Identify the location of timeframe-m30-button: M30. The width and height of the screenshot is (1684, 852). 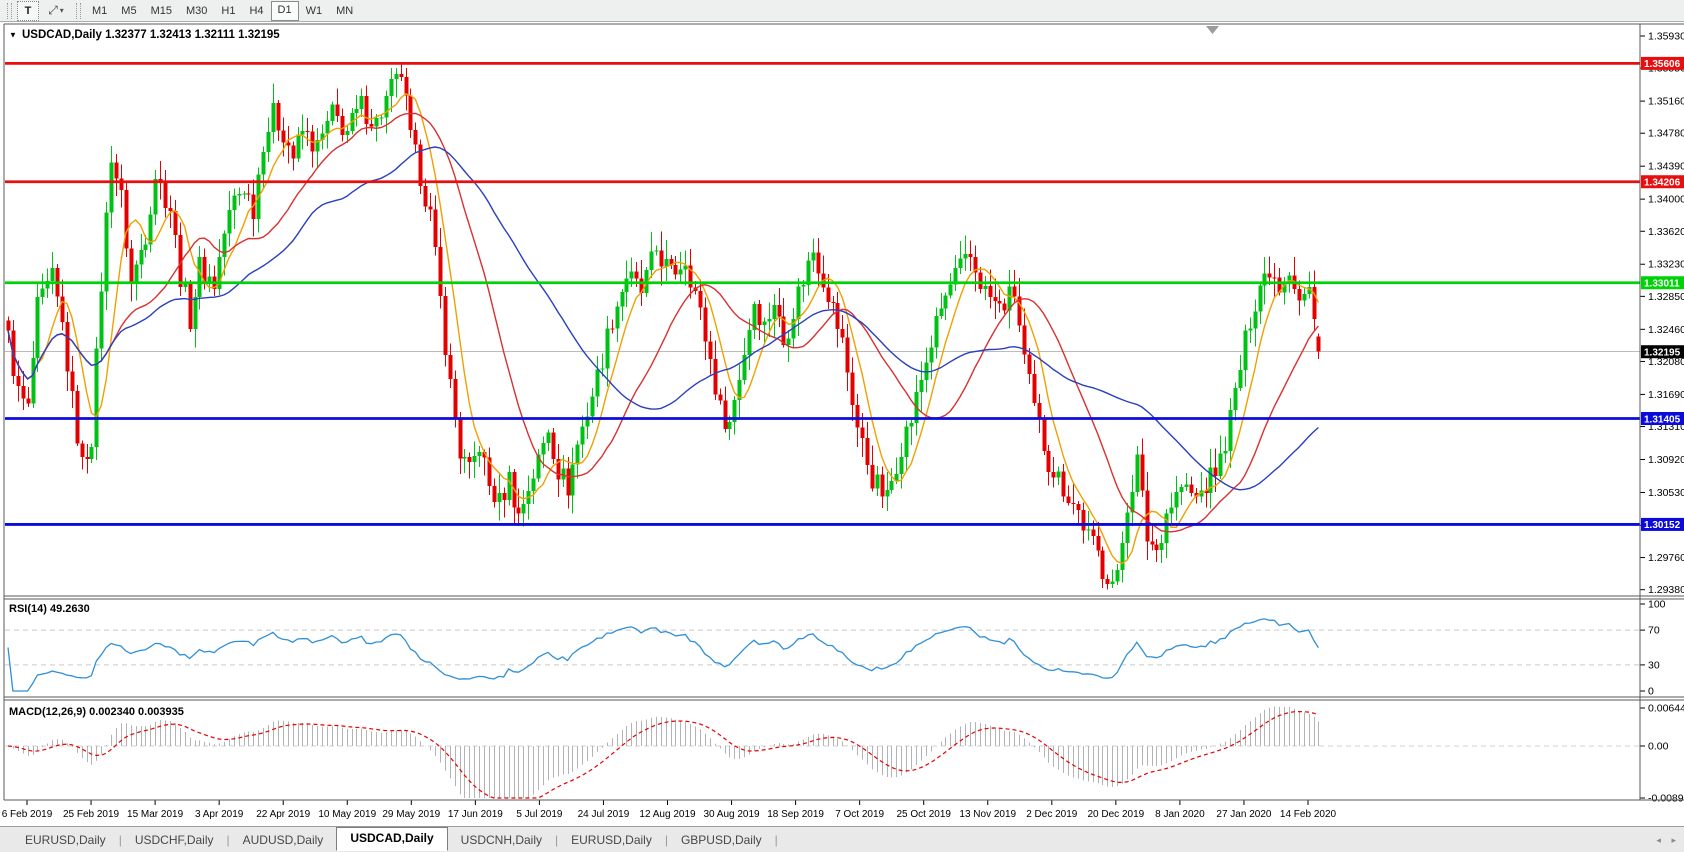
(196, 11).